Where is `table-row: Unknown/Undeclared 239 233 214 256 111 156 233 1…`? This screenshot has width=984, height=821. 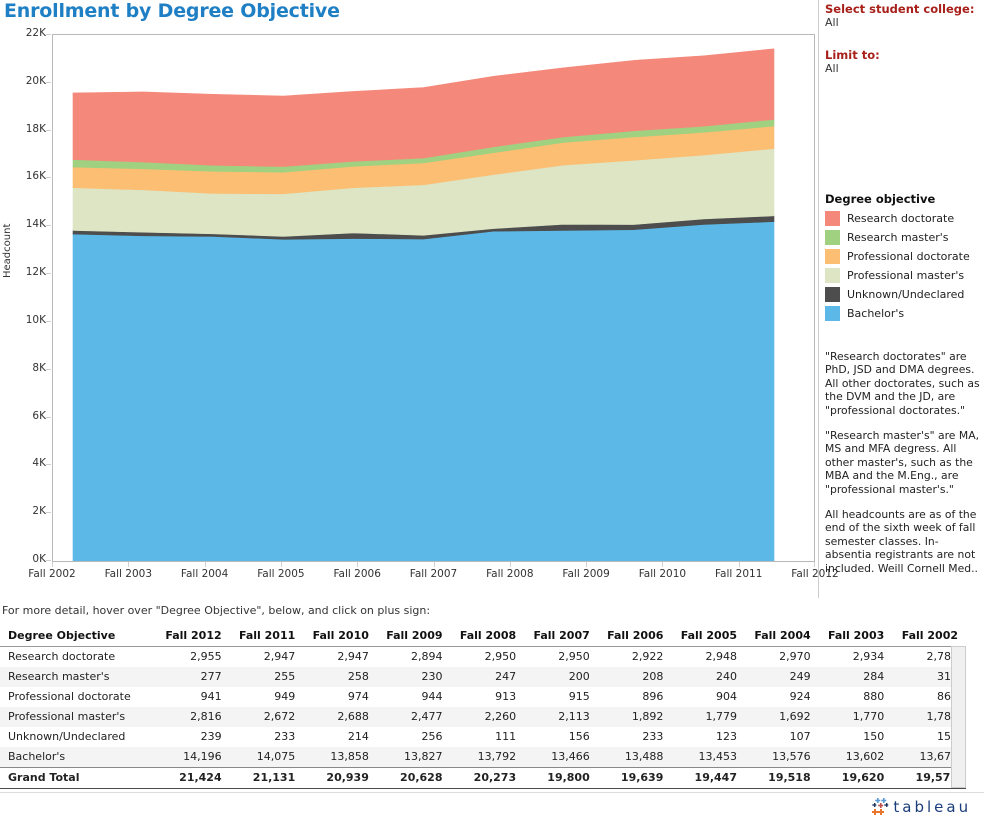
table-row: Unknown/Undeclared 239 233 214 256 111 156 233 1… is located at coordinates (483, 737).